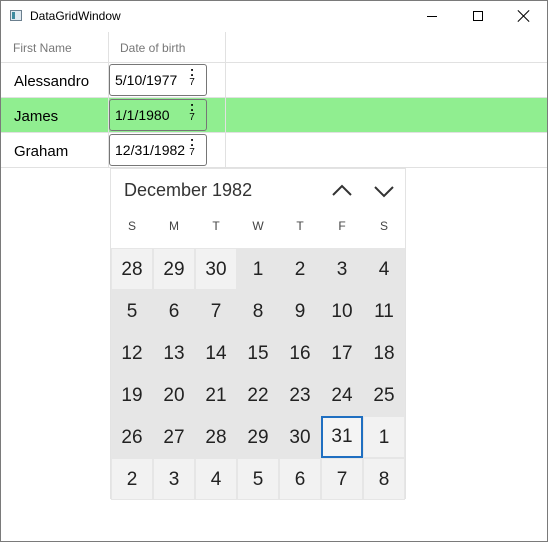  What do you see at coordinates (342, 395) in the screenshot?
I see `calendar-day: 24` at bounding box center [342, 395].